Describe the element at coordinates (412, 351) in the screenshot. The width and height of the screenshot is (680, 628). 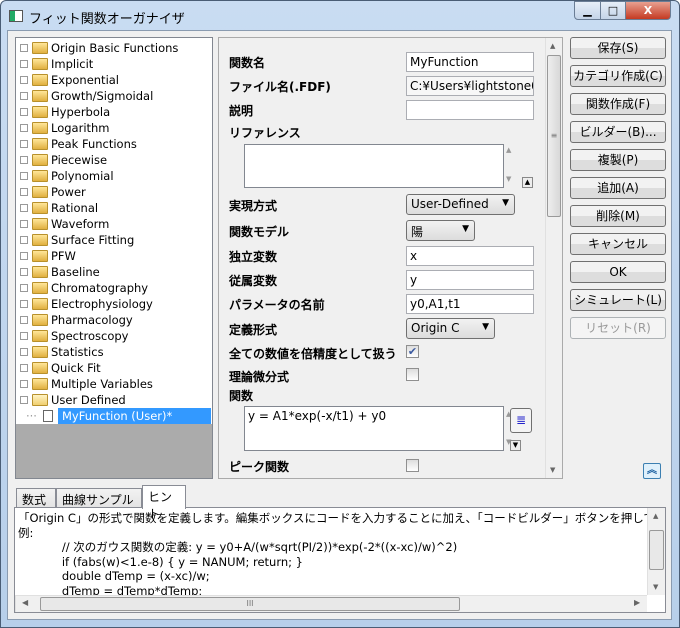
I see `double-precision-checkbox: ✔` at that location.